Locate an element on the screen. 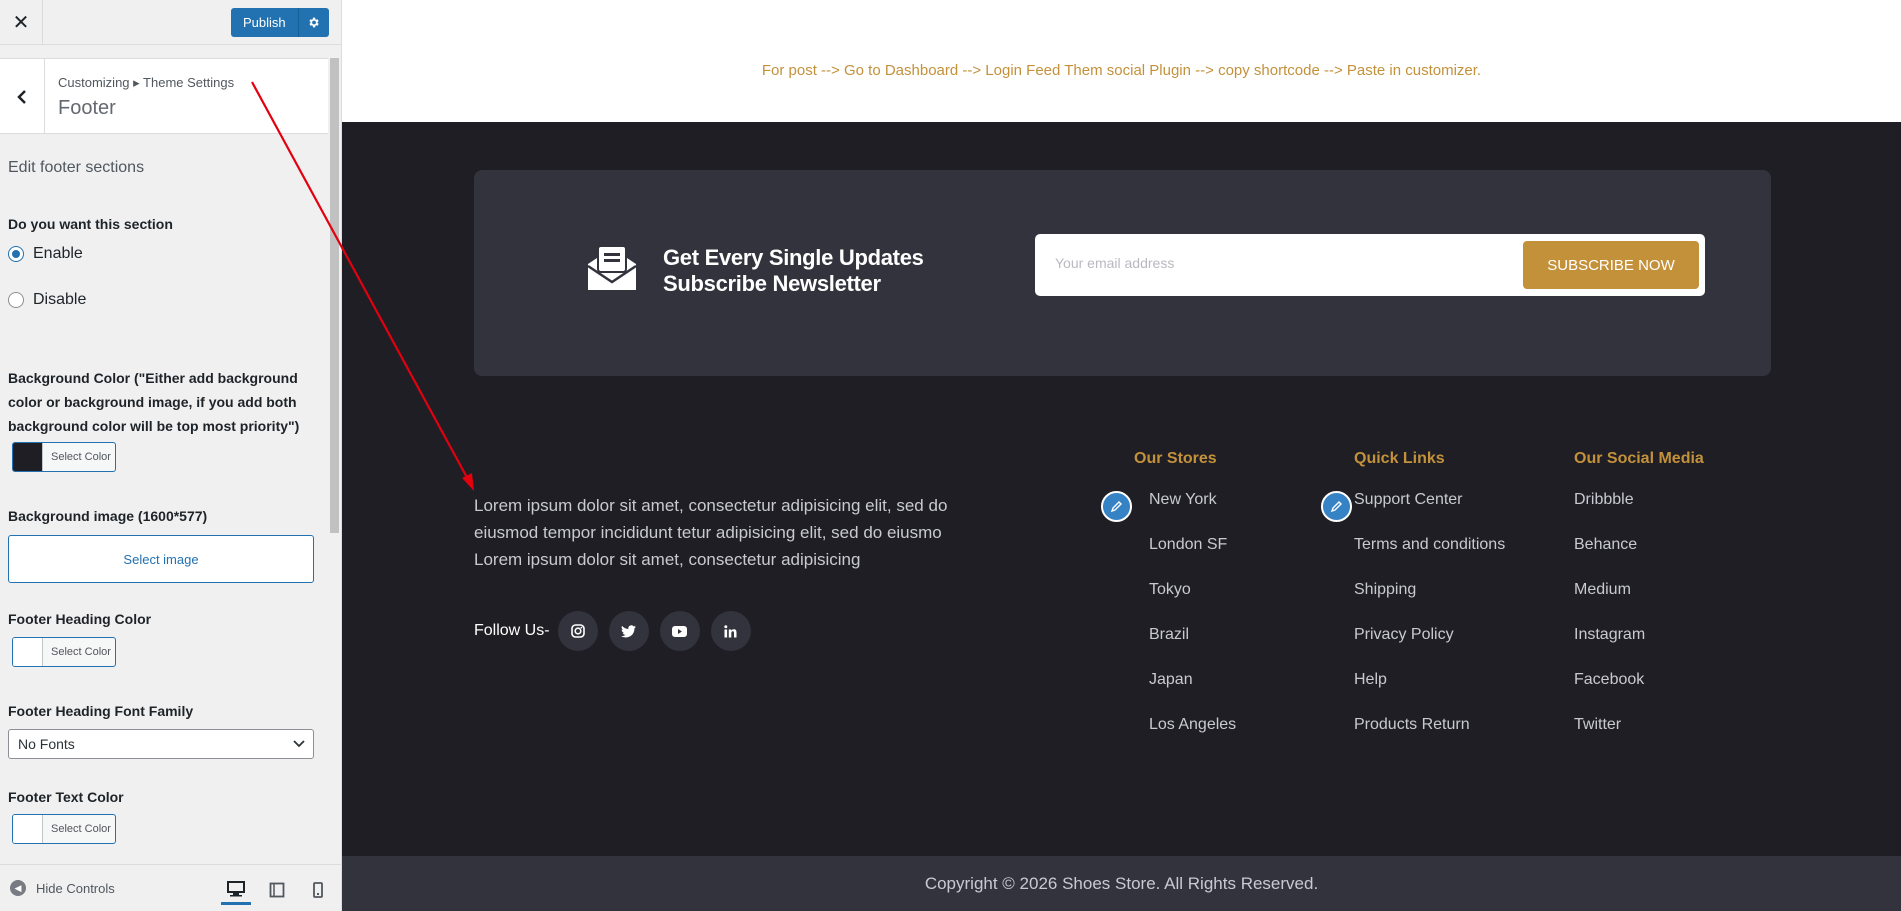 The image size is (1901, 911). store-link: Brazil is located at coordinates (1192, 645).